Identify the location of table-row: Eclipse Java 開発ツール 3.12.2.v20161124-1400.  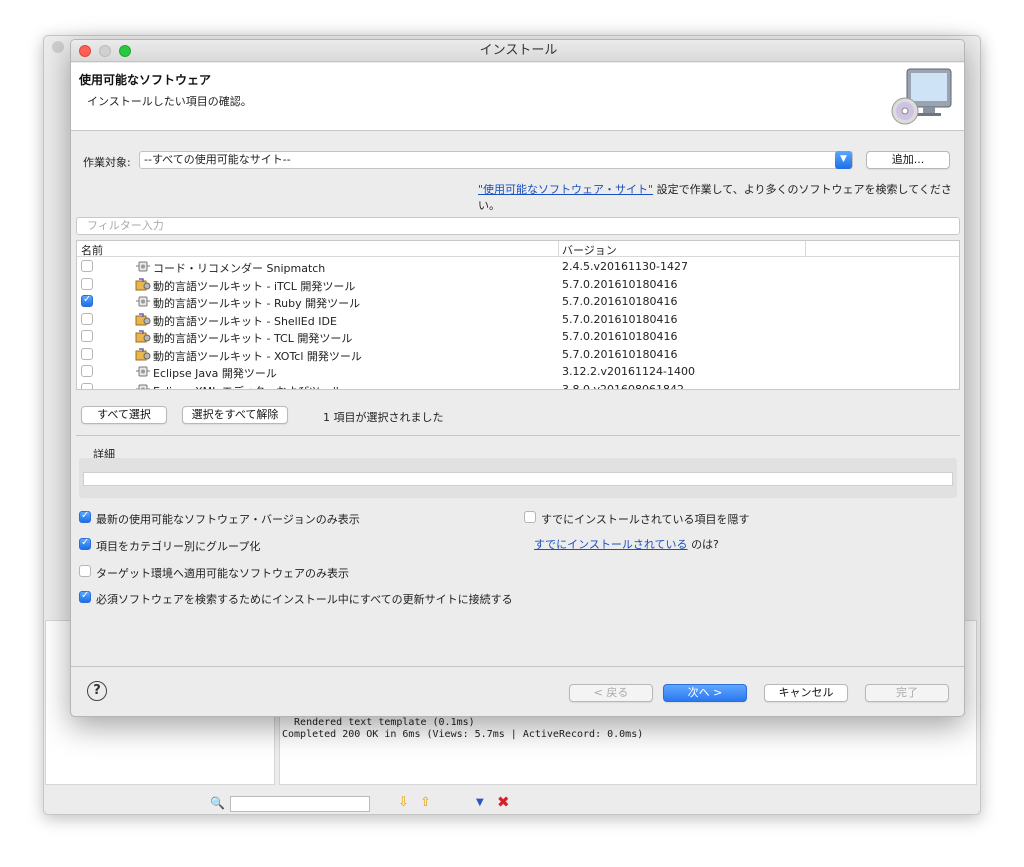
(518, 372).